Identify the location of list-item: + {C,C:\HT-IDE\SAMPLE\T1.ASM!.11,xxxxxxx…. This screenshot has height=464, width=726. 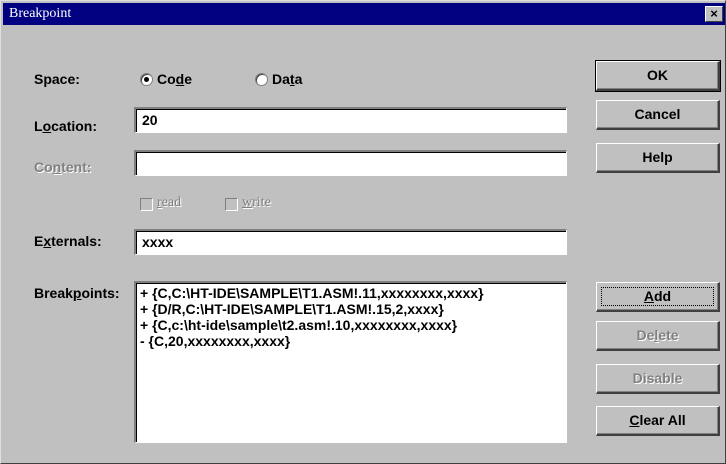
(351, 293).